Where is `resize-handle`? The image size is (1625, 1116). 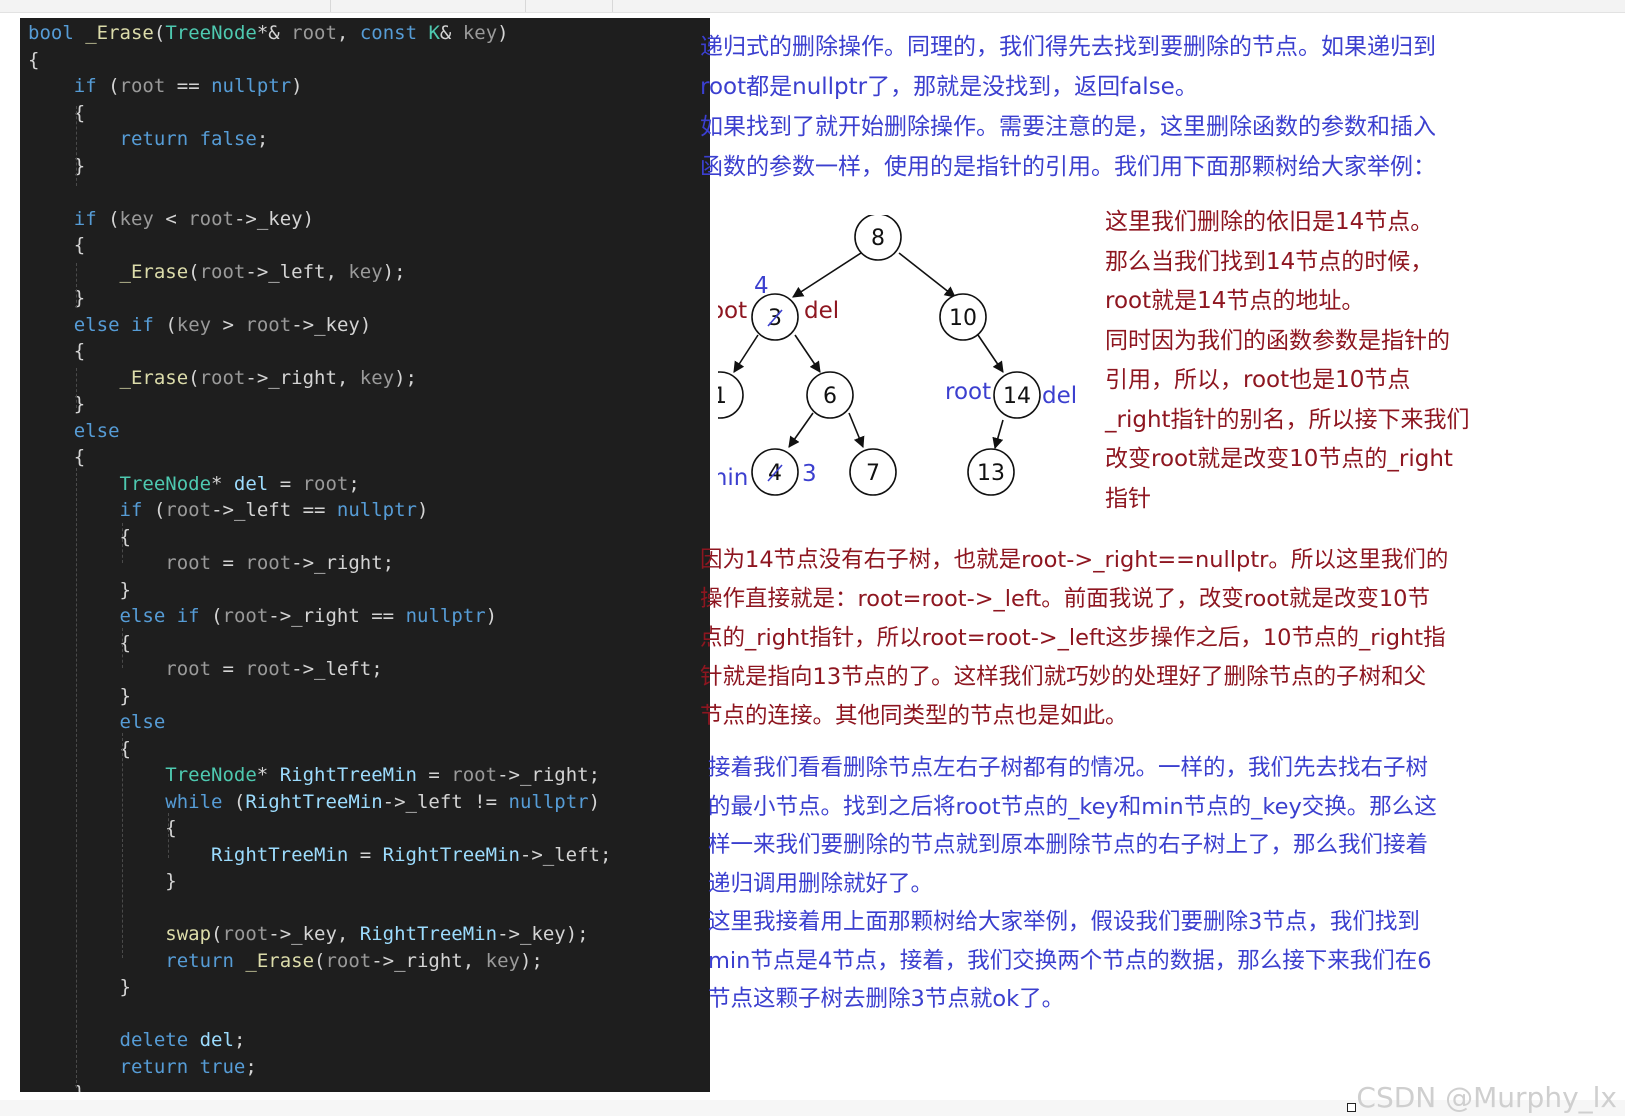 resize-handle is located at coordinates (1351, 1107).